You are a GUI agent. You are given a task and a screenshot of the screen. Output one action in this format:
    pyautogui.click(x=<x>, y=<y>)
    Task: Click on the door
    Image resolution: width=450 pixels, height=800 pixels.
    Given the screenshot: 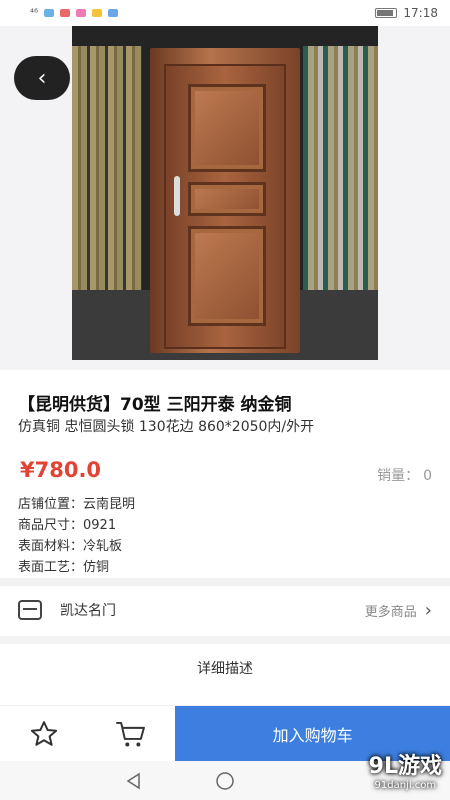 What is the action you would take?
    pyautogui.click(x=225, y=206)
    